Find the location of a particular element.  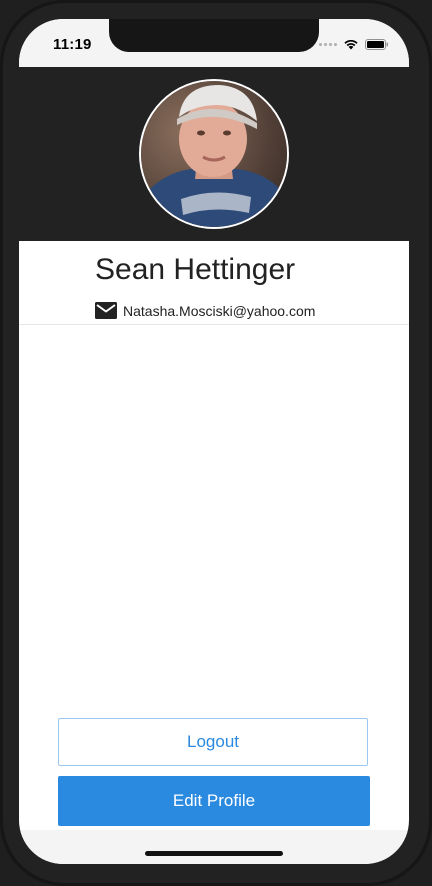

bottom-safe-area is located at coordinates (214, 847).